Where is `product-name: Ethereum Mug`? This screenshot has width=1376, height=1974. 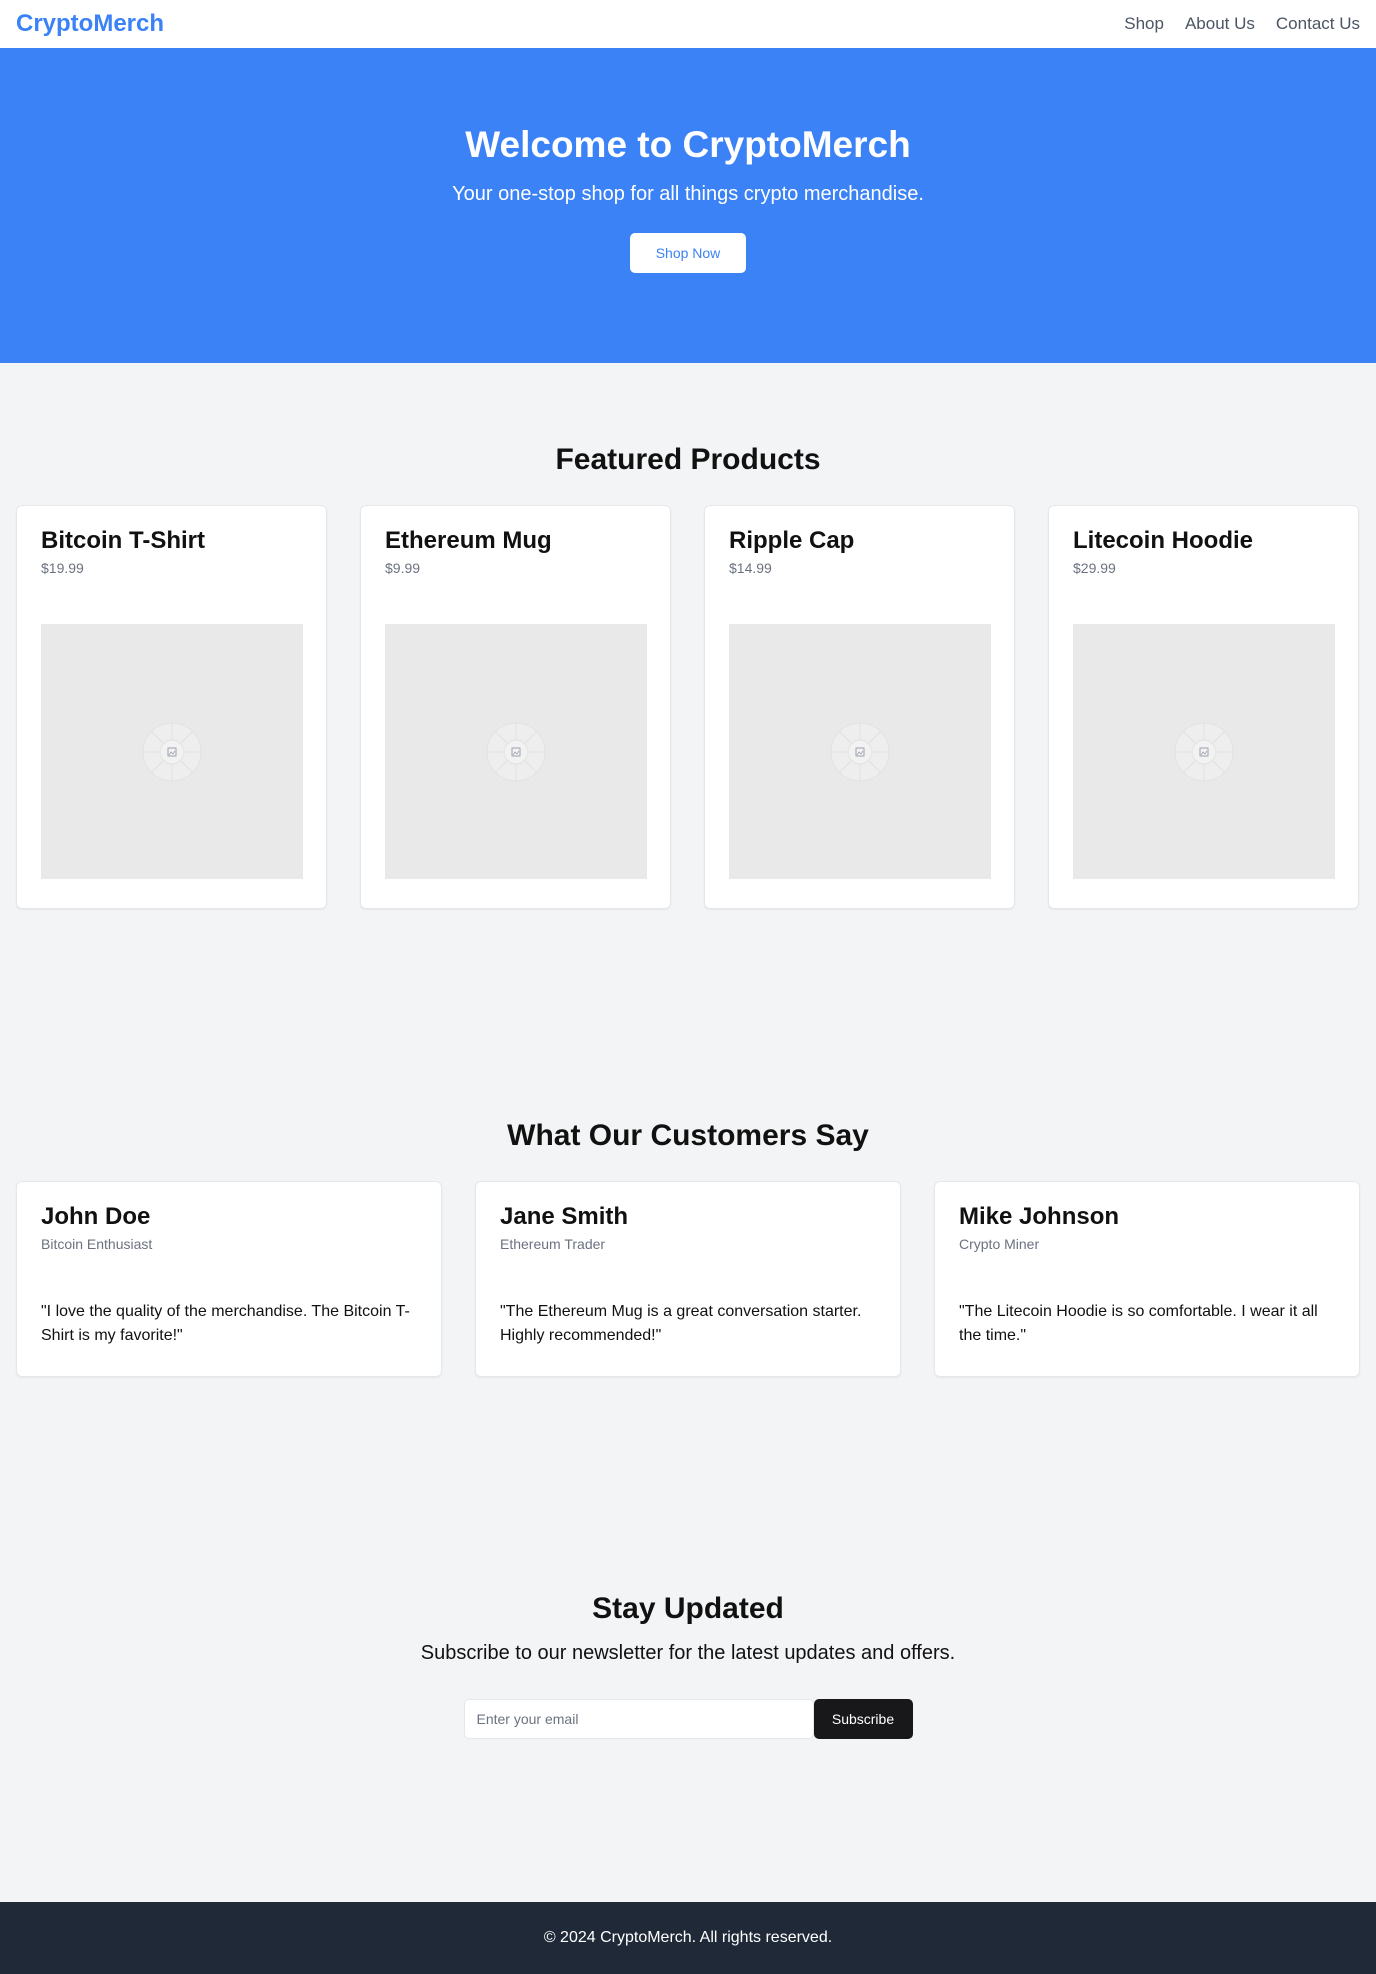 product-name: Ethereum Mug is located at coordinates (468, 540).